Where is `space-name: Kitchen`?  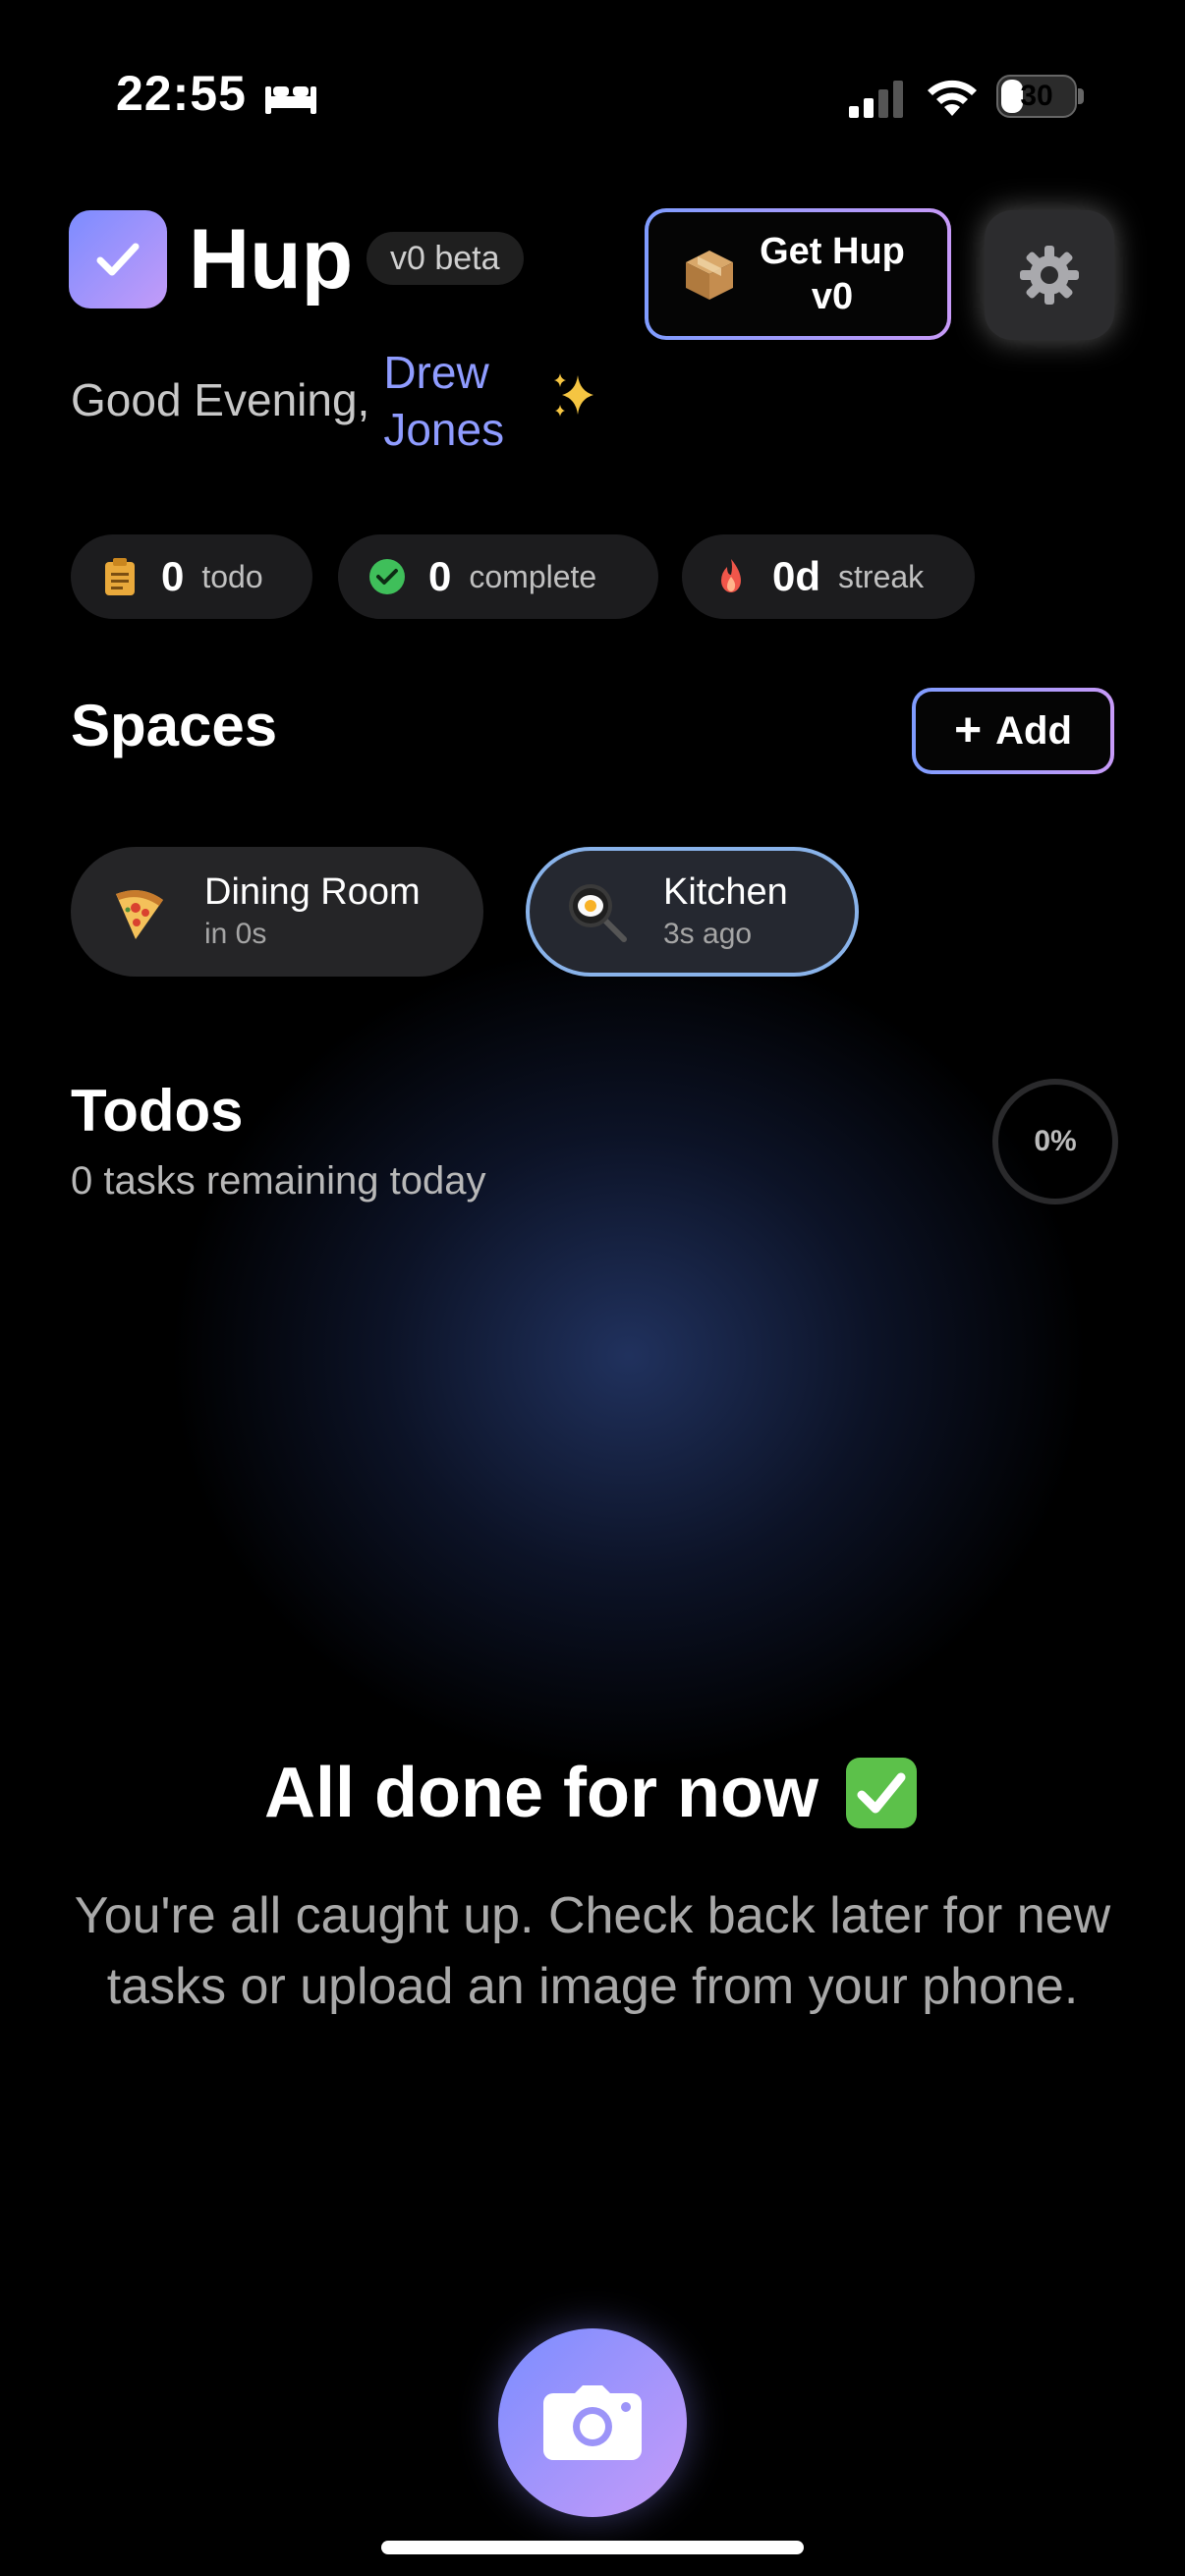
space-name: Kitchen is located at coordinates (726, 892).